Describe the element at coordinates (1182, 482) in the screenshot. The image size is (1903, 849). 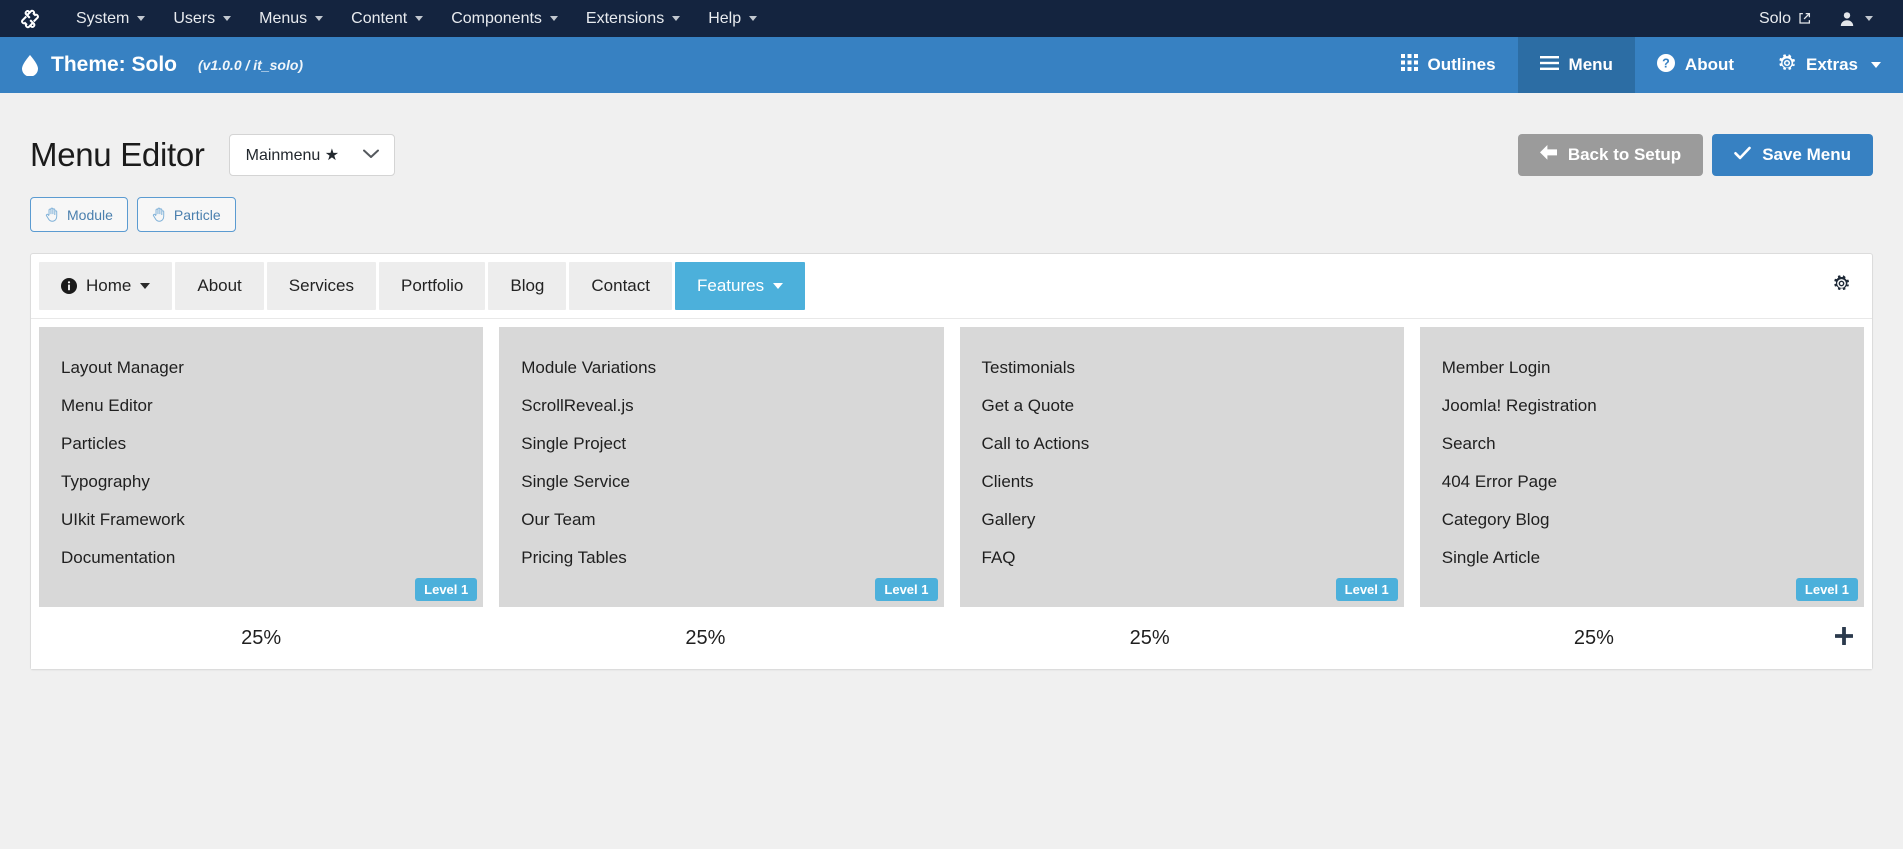
I see `list-item: Clients` at that location.